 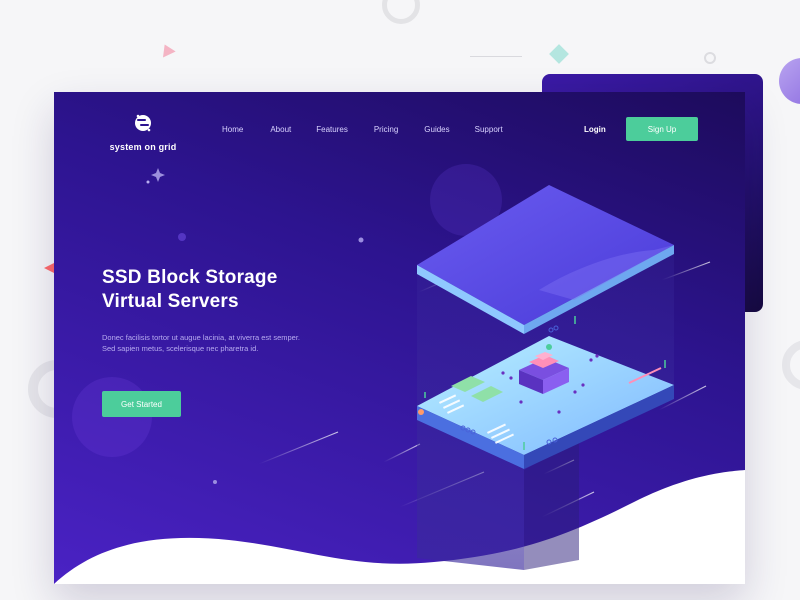 What do you see at coordinates (143, 123) in the screenshot?
I see `grid-globe-icon` at bounding box center [143, 123].